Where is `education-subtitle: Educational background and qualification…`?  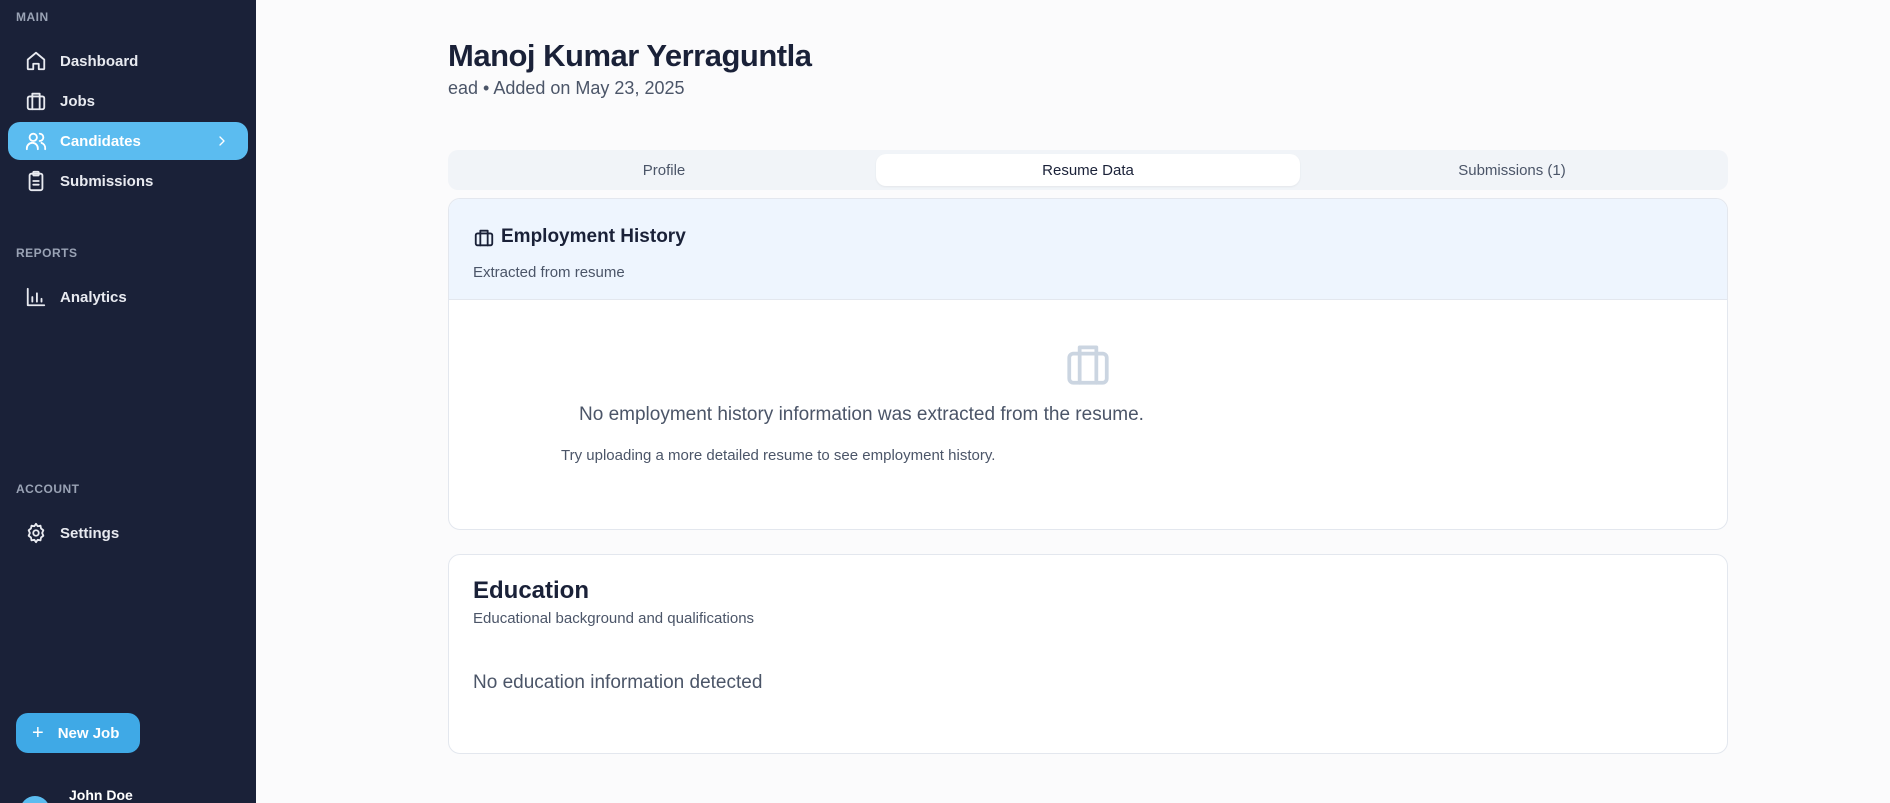 education-subtitle: Educational background and qualification… is located at coordinates (614, 618).